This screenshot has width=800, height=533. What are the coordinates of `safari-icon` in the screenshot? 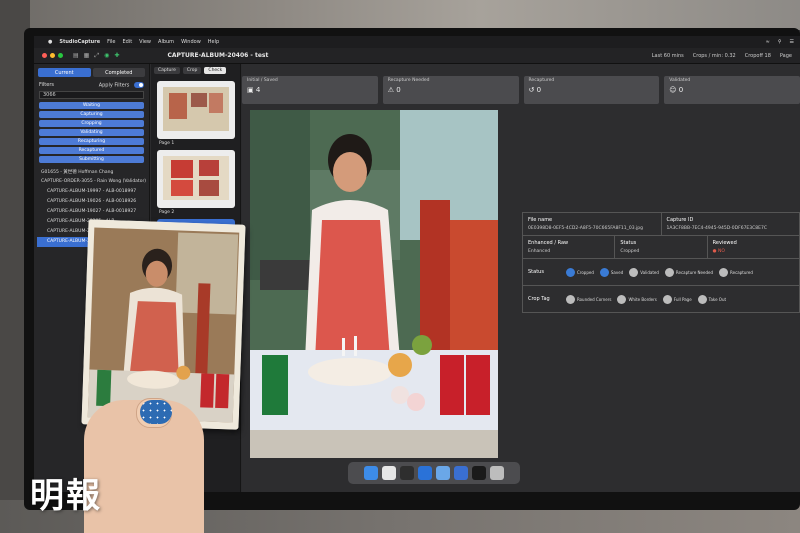 It's located at (443, 473).